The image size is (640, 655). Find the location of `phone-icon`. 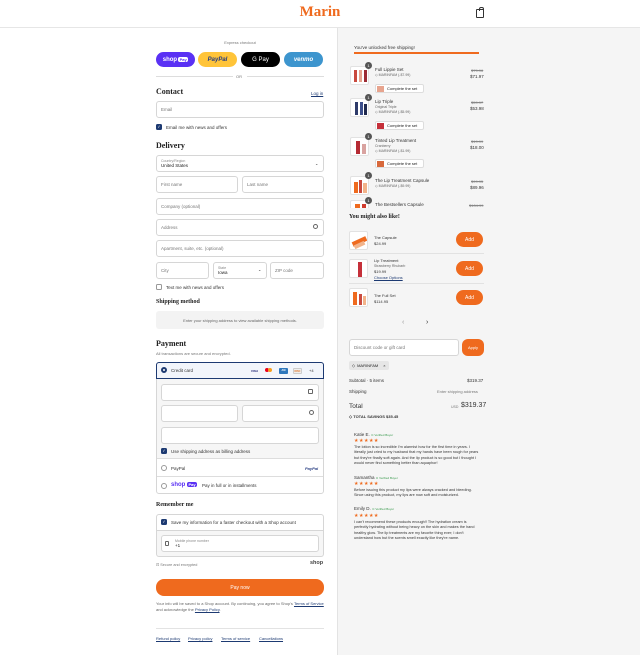

phone-icon is located at coordinates (167, 543).